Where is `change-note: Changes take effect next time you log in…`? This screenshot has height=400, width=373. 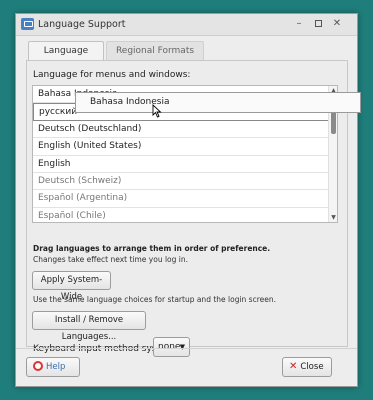
change-note: Changes take effect next time you log in… is located at coordinates (110, 259).